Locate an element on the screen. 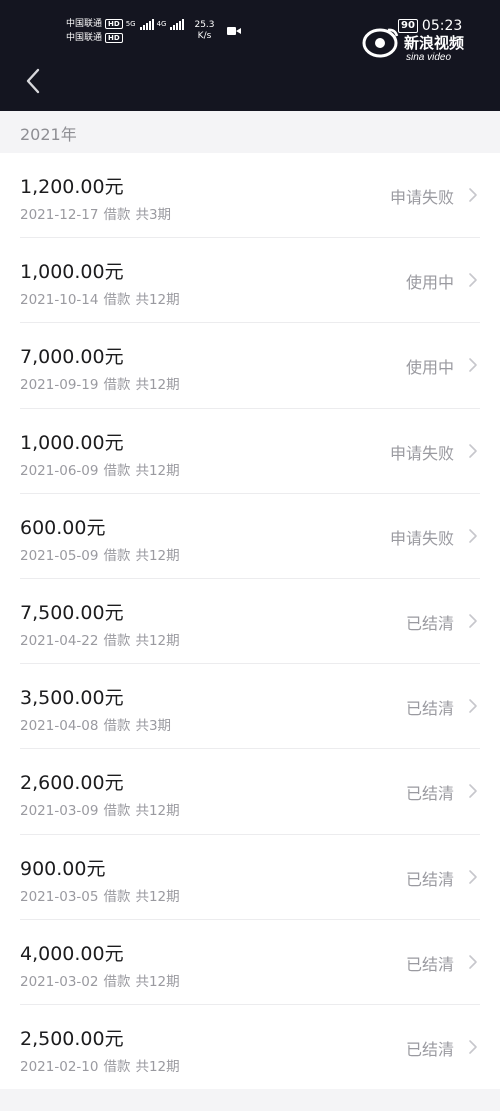 This screenshot has height=1111, width=500. loan-record-row: 7,500.00元 2021-04-22 借款 共12期 已结清 is located at coordinates (250, 622).